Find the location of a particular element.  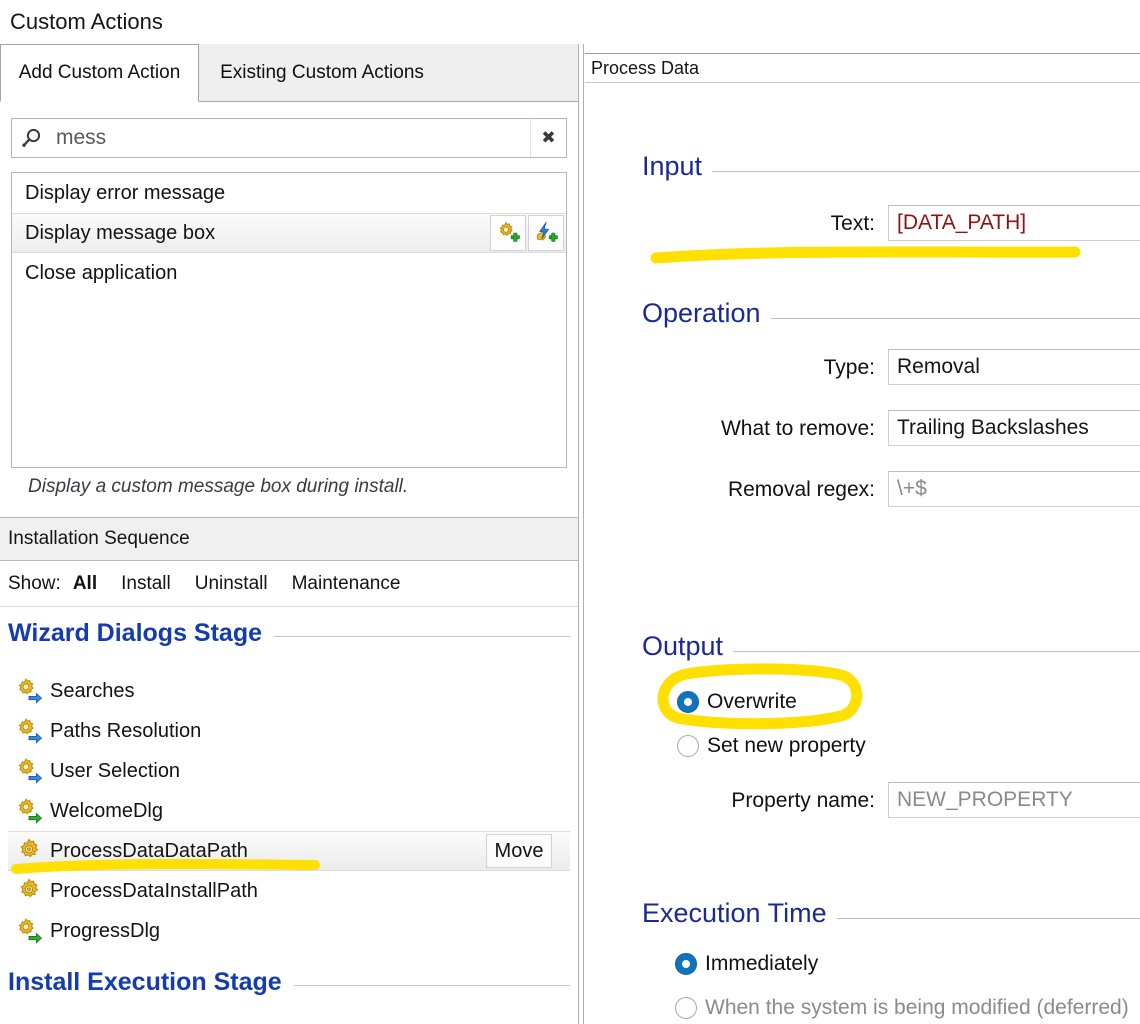

filter-all: All is located at coordinates (85, 584).